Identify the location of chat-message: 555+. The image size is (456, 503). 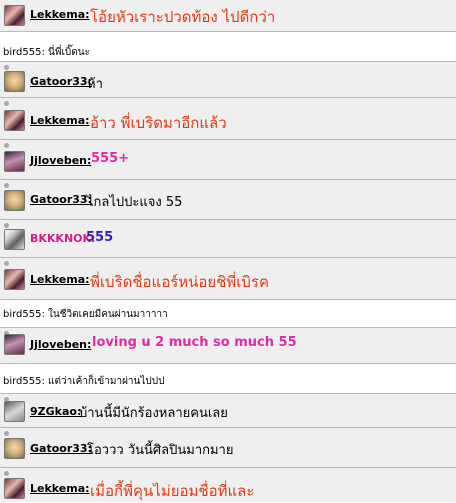
(110, 158).